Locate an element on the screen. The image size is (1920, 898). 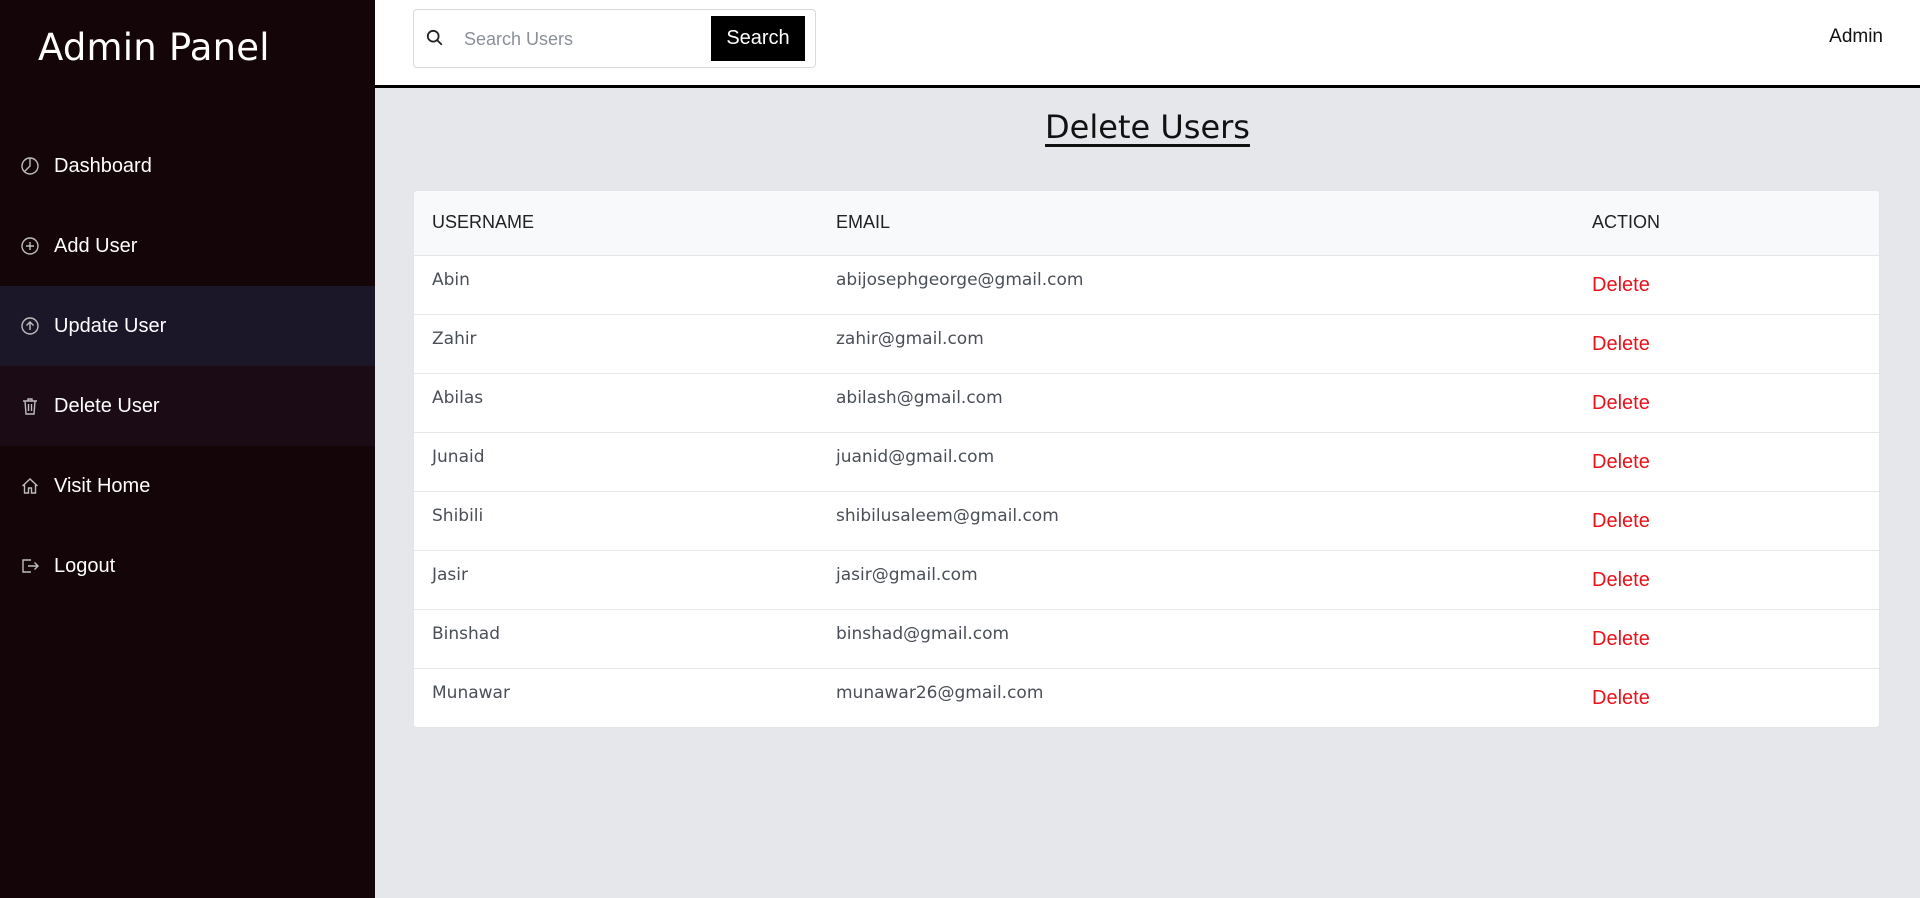
username-cell: Munawar is located at coordinates (471, 692).